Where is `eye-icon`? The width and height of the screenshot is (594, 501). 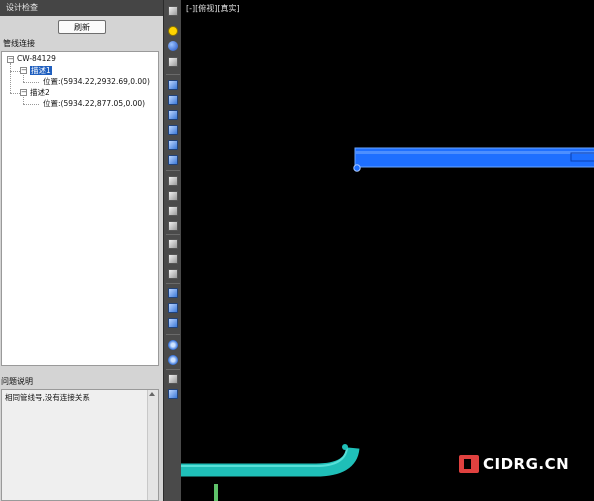
eye-icon is located at coordinates (173, 345).